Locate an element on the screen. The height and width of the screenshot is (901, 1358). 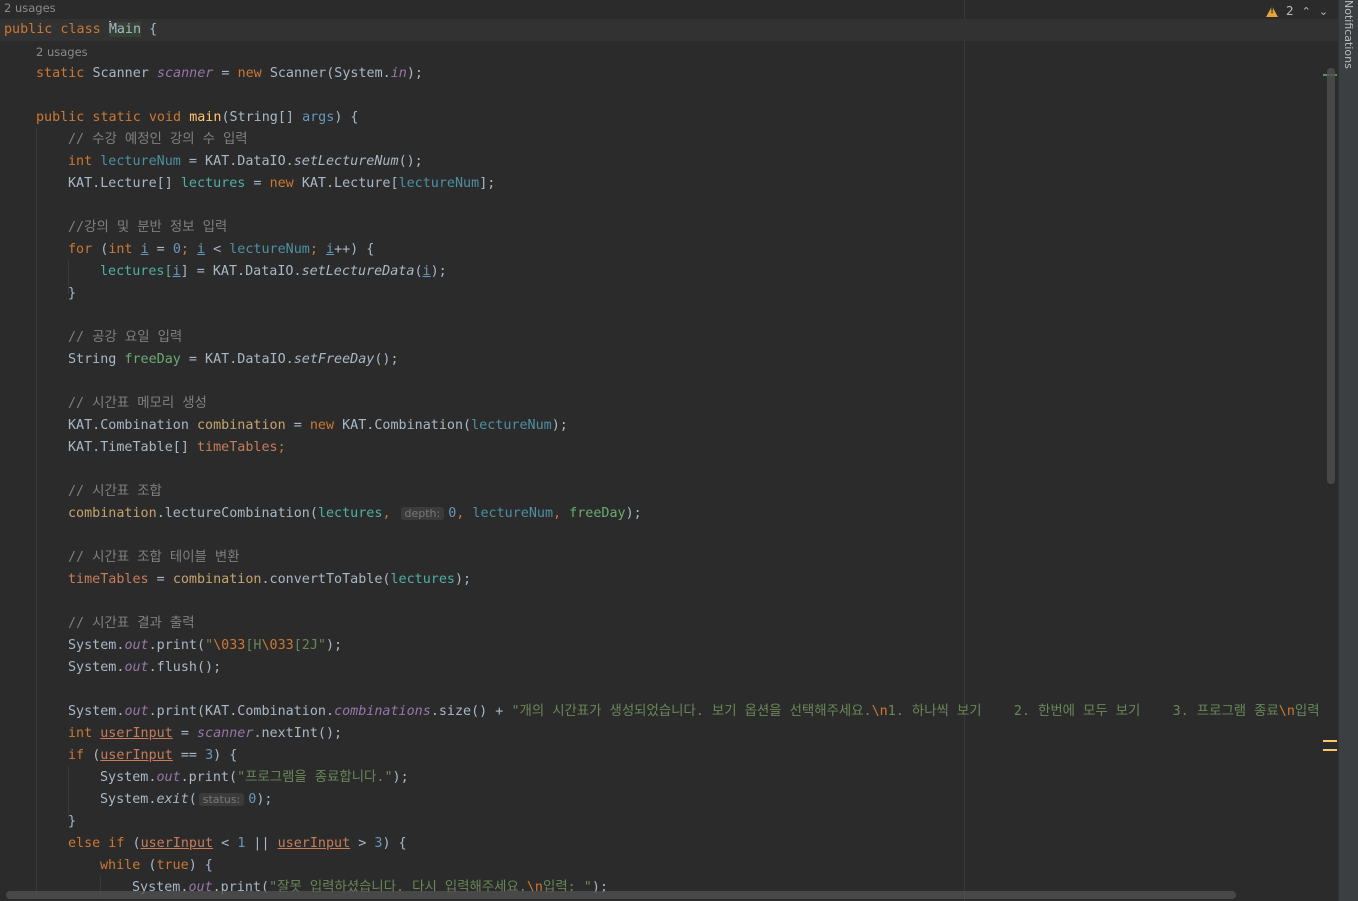
horizontal-scrollbar is located at coordinates (621, 895).